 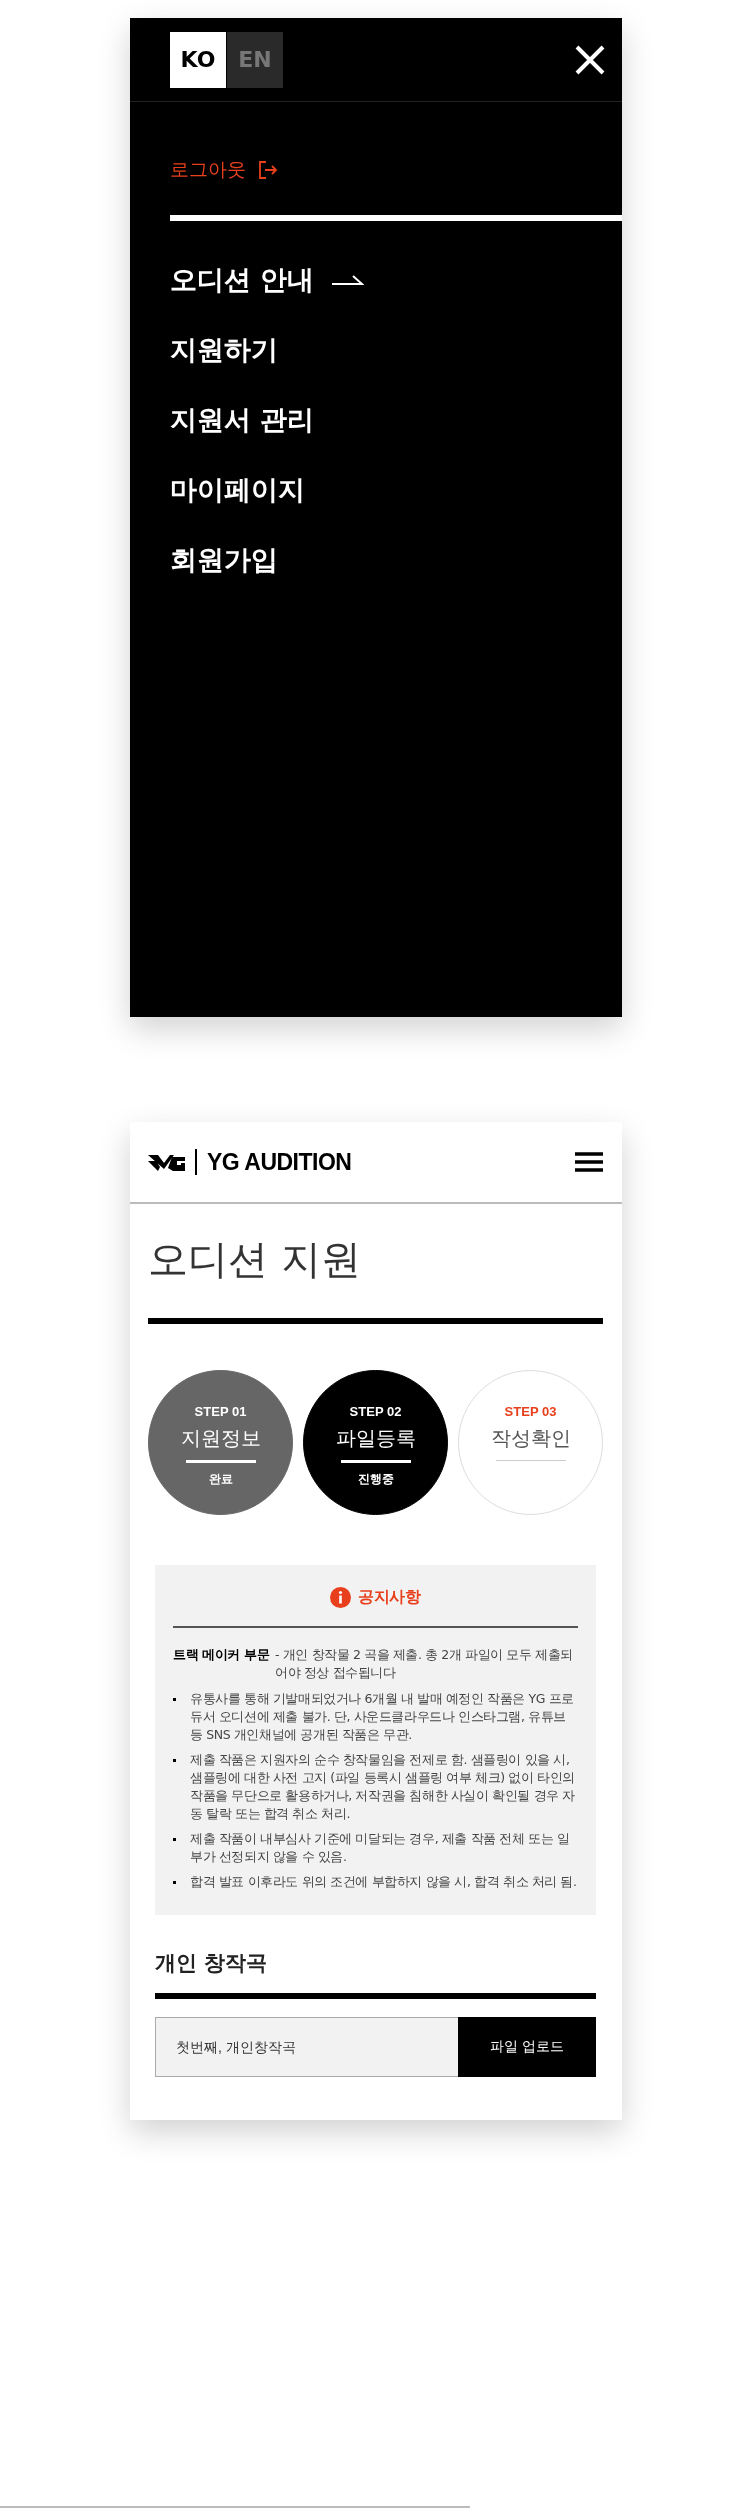 What do you see at coordinates (530, 1411) in the screenshot?
I see `step-number: STEP 03` at bounding box center [530, 1411].